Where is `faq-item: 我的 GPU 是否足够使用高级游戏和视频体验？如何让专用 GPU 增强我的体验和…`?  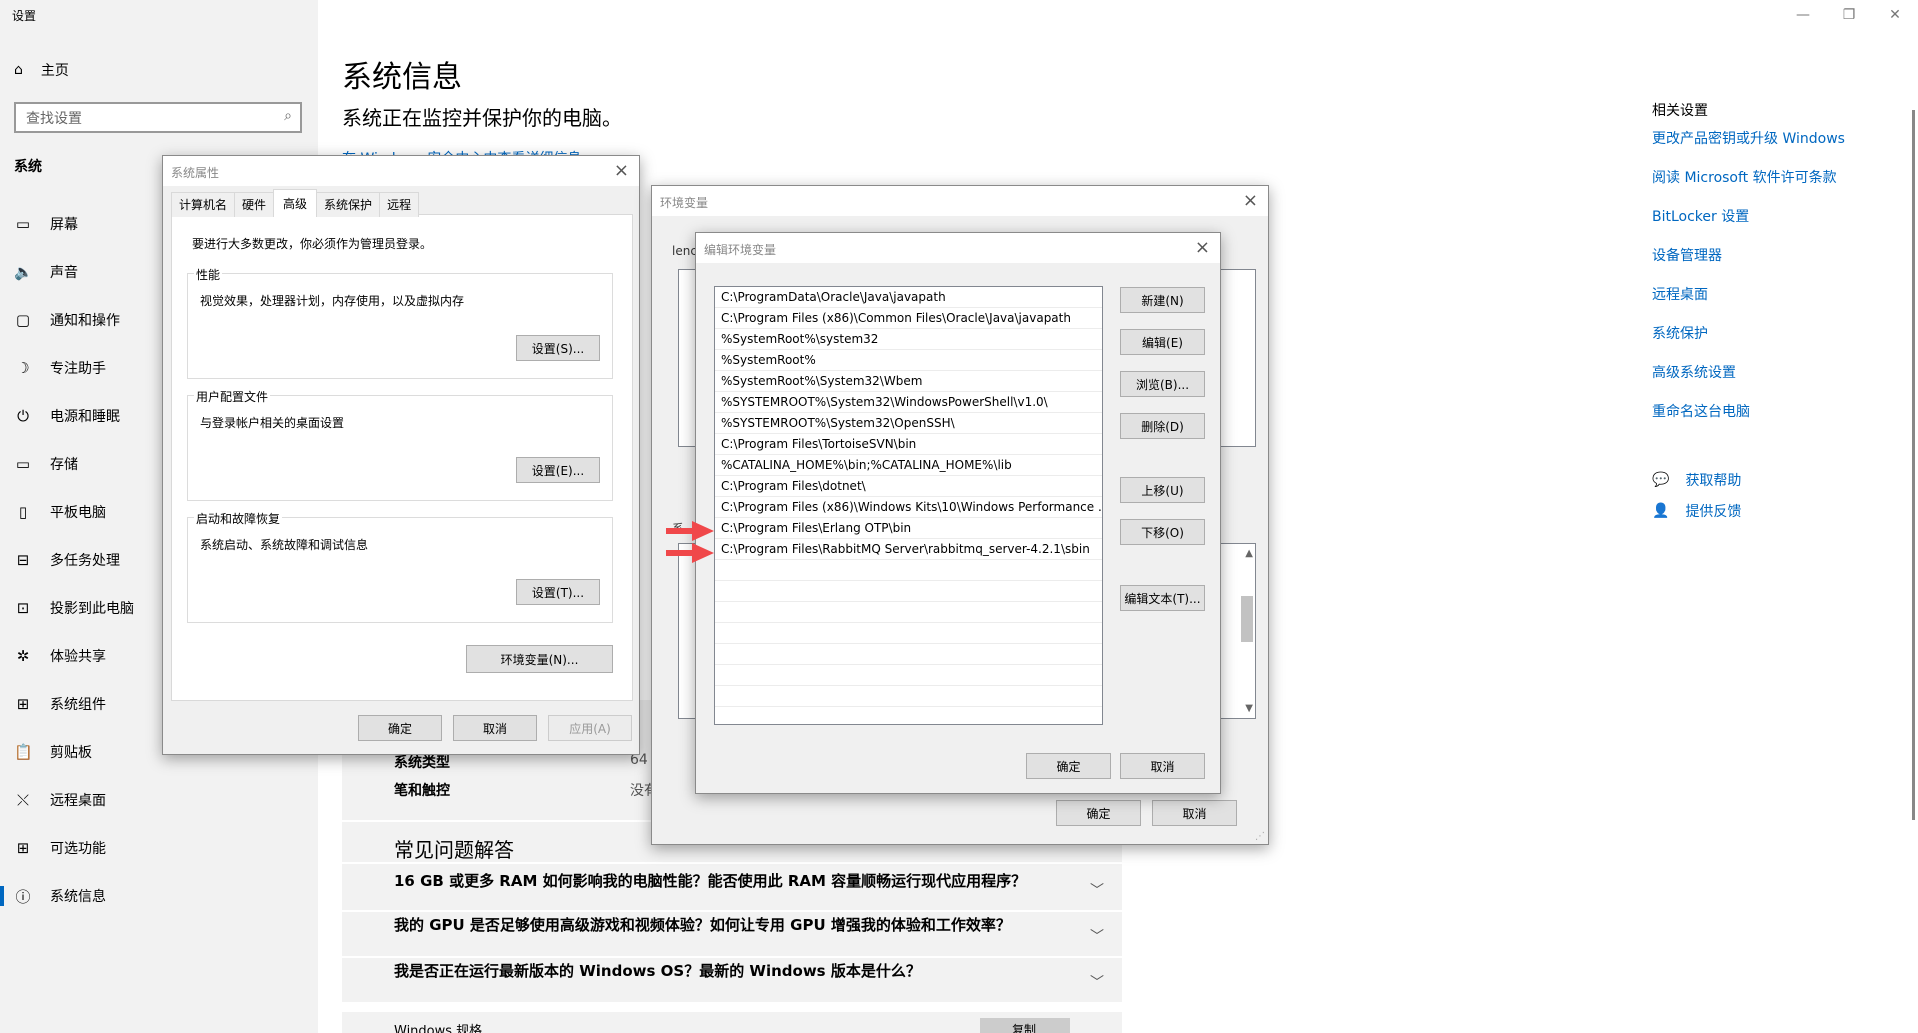 faq-item: 我的 GPU 是否足够使用高级游戏和视频体验？如何让专用 GPU 增强我的体验和… is located at coordinates (732, 933).